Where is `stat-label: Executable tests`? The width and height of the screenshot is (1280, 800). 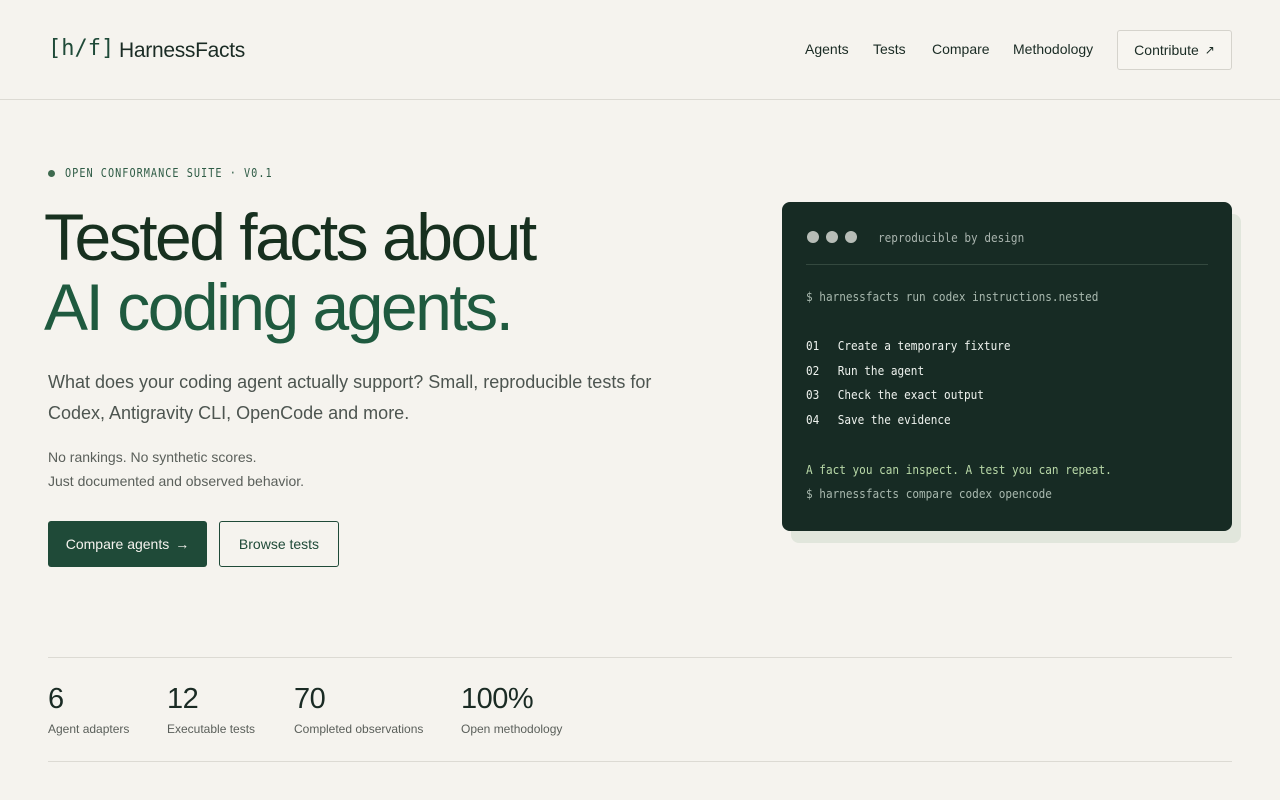
stat-label: Executable tests is located at coordinates (211, 729).